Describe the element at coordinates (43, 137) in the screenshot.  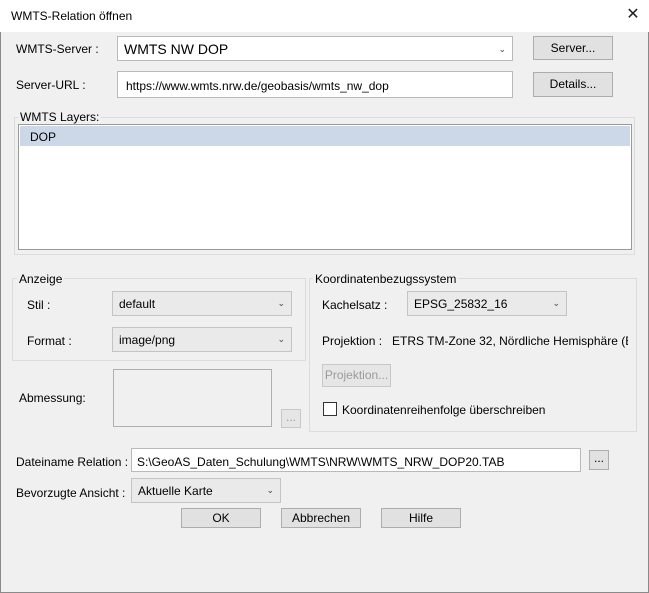
I see `layer-dop-label: DOP` at that location.